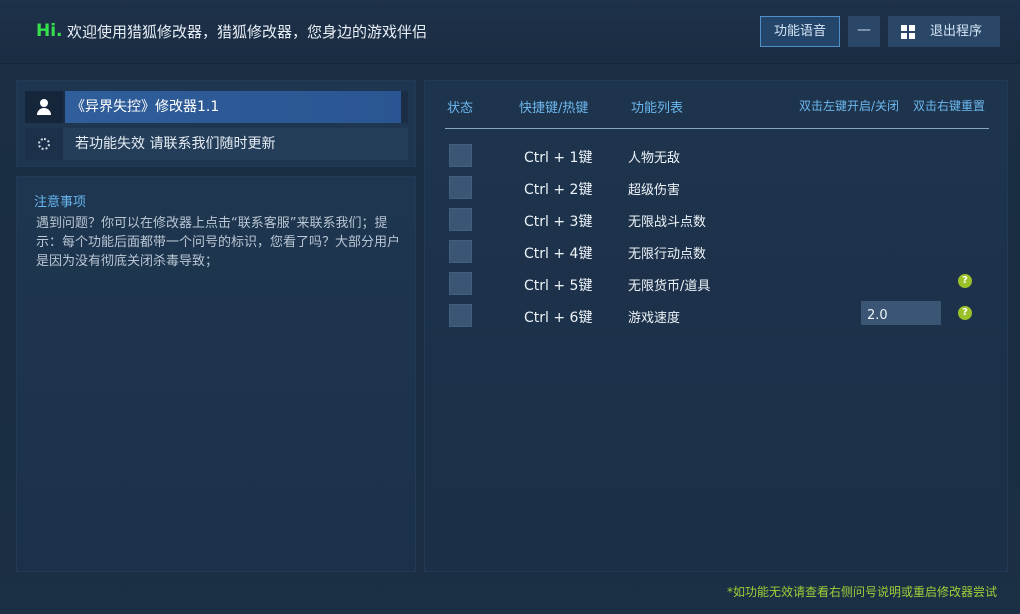  I want to click on title-bar: Hi. 欢迎使用猎狐修改器，猎狐修改器，您身边的游戏伴侣 功能语音 — 退出程序, so click(510, 32).